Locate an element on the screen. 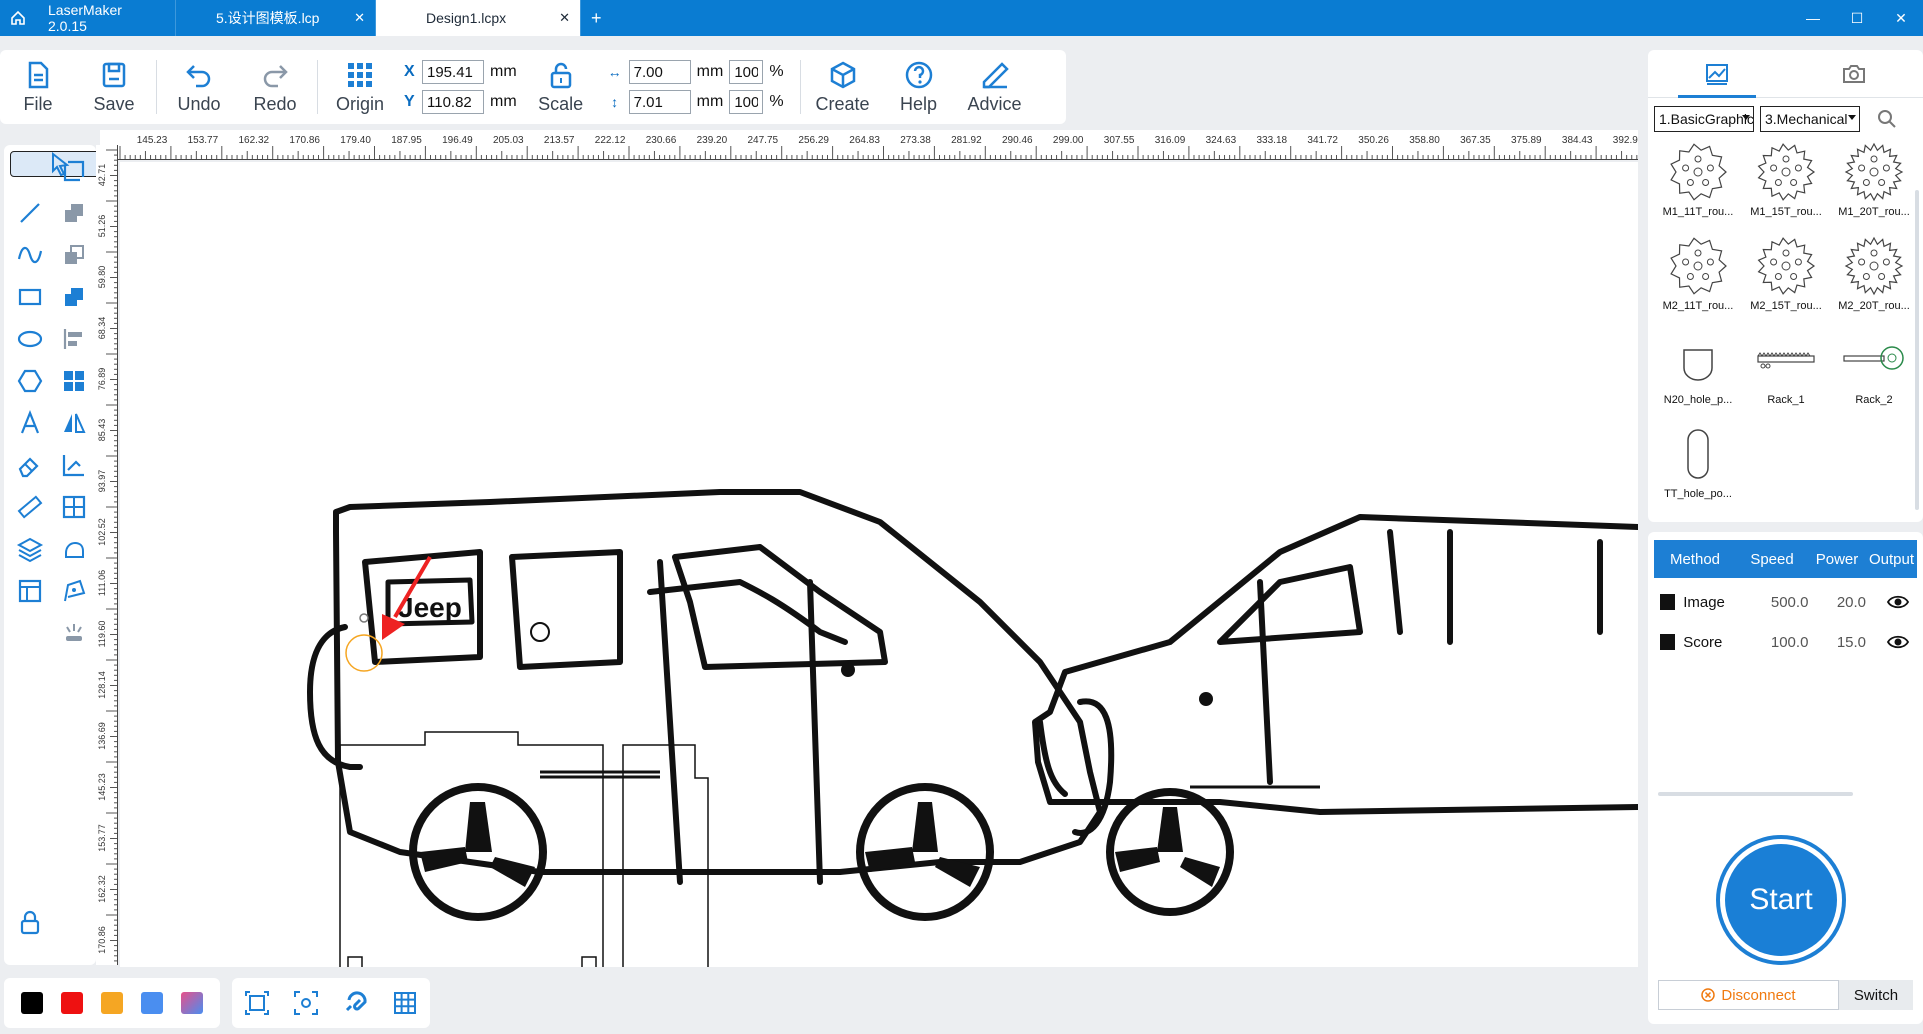 The height and width of the screenshot is (1034, 1923). ruler-tick-label: 119.60 is located at coordinates (102, 634).